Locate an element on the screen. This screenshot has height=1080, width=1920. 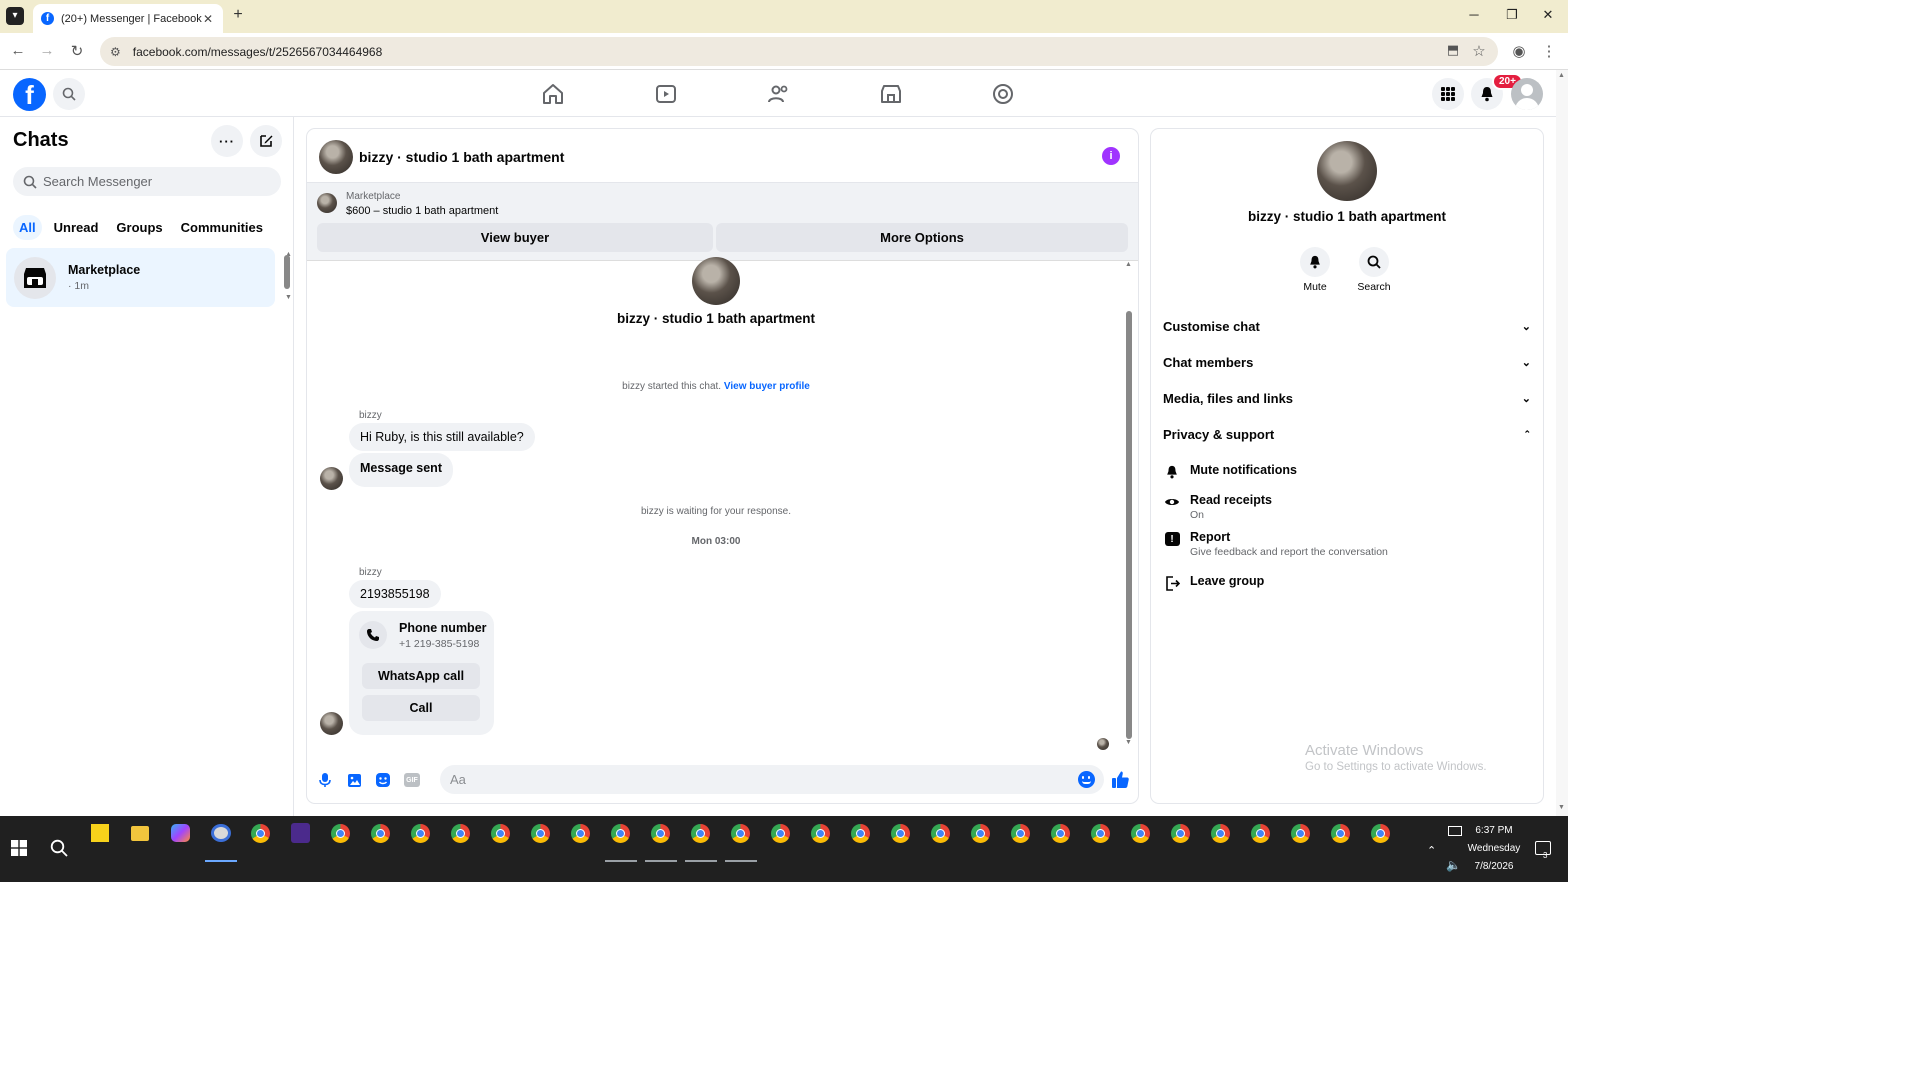
search-messenger-input: Search Messenger is located at coordinates (147, 181).